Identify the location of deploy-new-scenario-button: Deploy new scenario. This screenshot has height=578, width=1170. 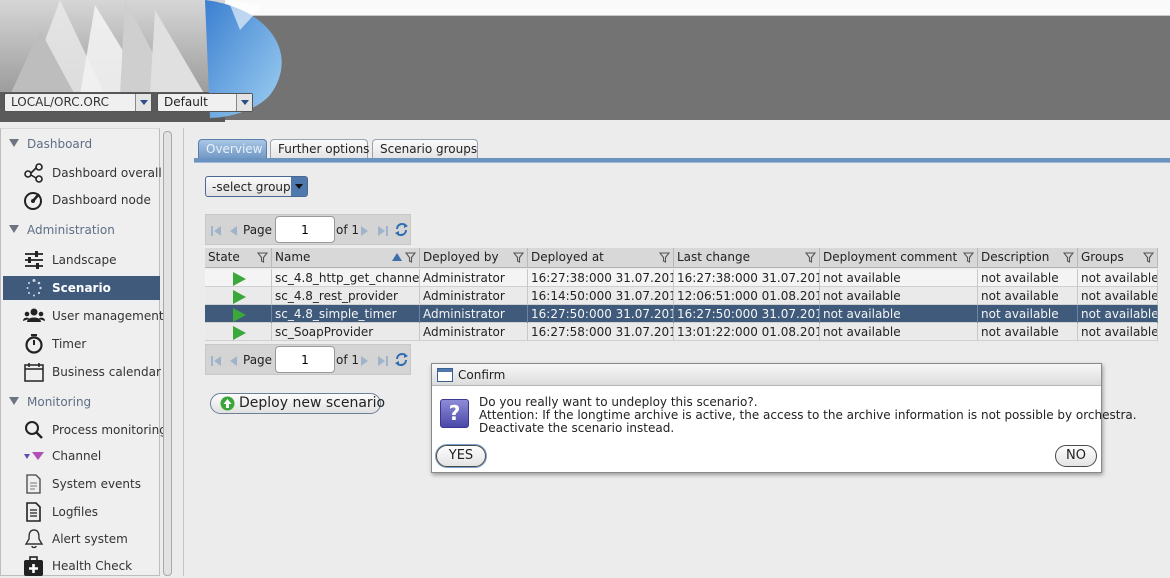
(297, 403).